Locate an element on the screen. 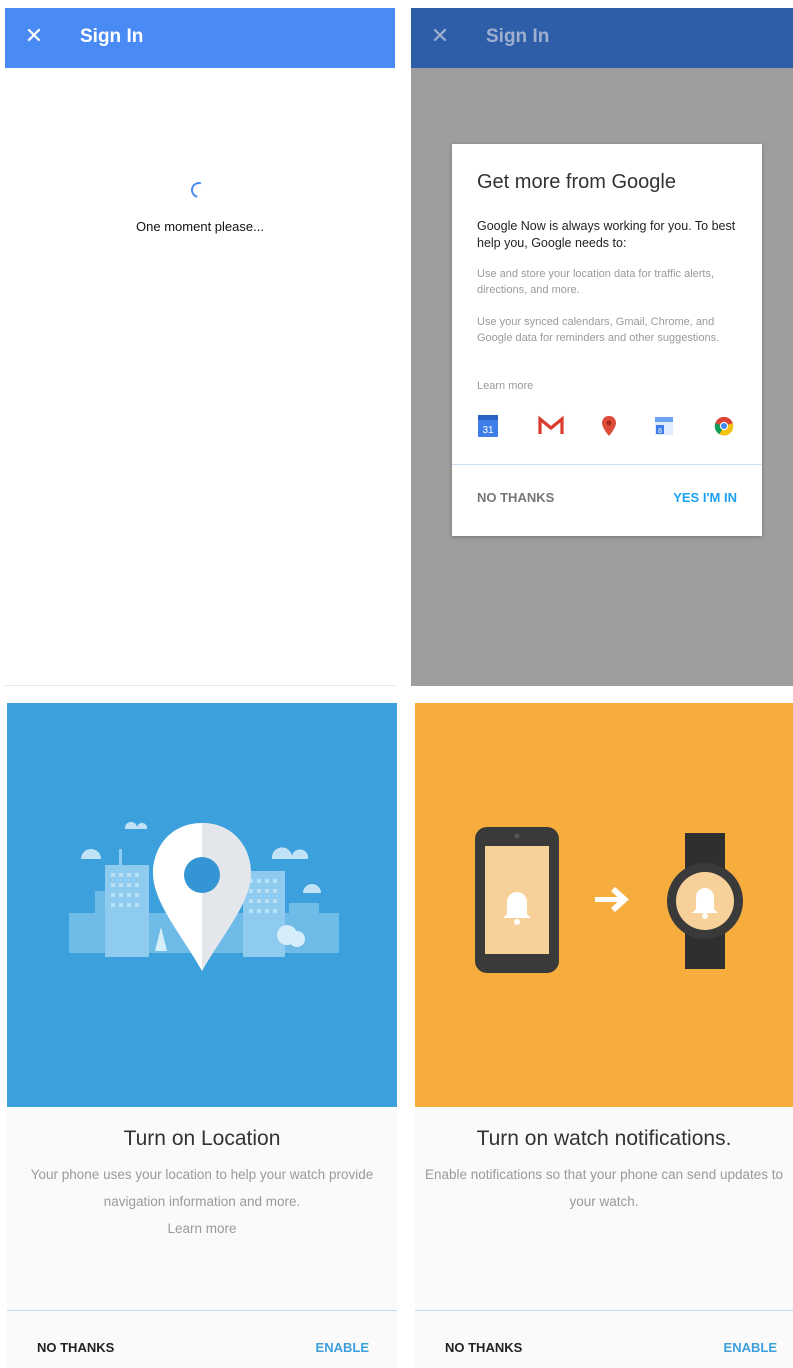 The width and height of the screenshot is (793, 1368). location-title: Turn on Location is located at coordinates (202, 1138).